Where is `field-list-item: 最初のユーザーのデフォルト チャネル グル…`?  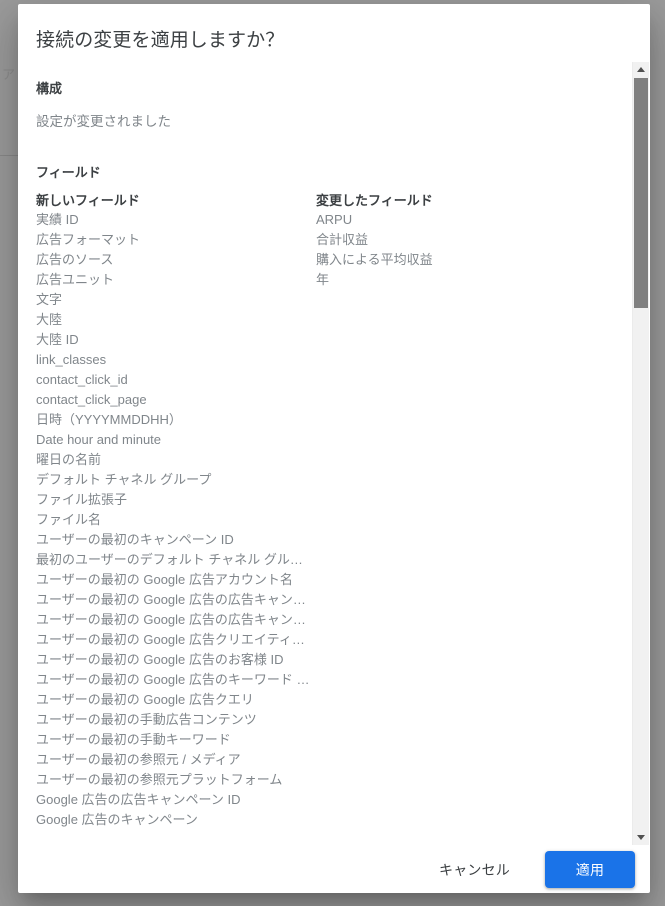
field-list-item: 最初のユーザーのデフォルト チャネル グル… is located at coordinates (169, 559).